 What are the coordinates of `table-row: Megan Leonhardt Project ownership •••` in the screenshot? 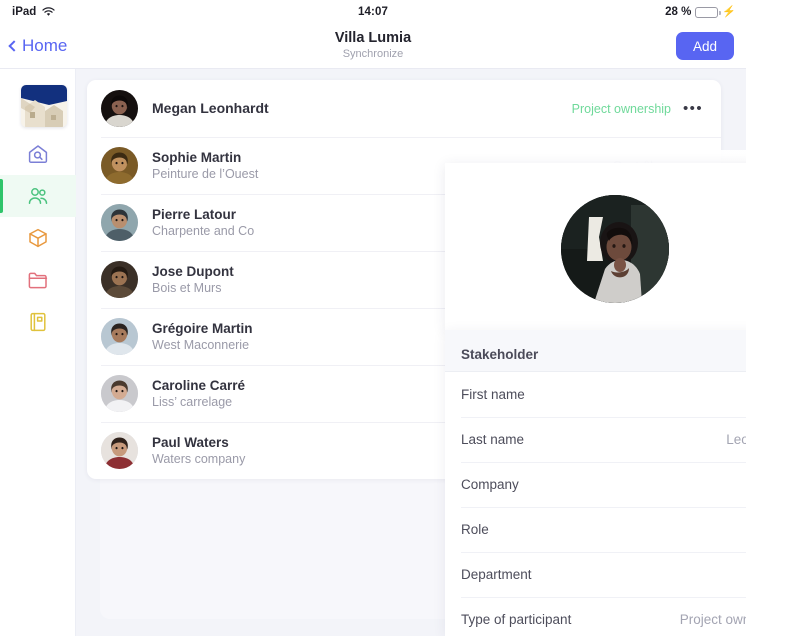 It's located at (404, 108).